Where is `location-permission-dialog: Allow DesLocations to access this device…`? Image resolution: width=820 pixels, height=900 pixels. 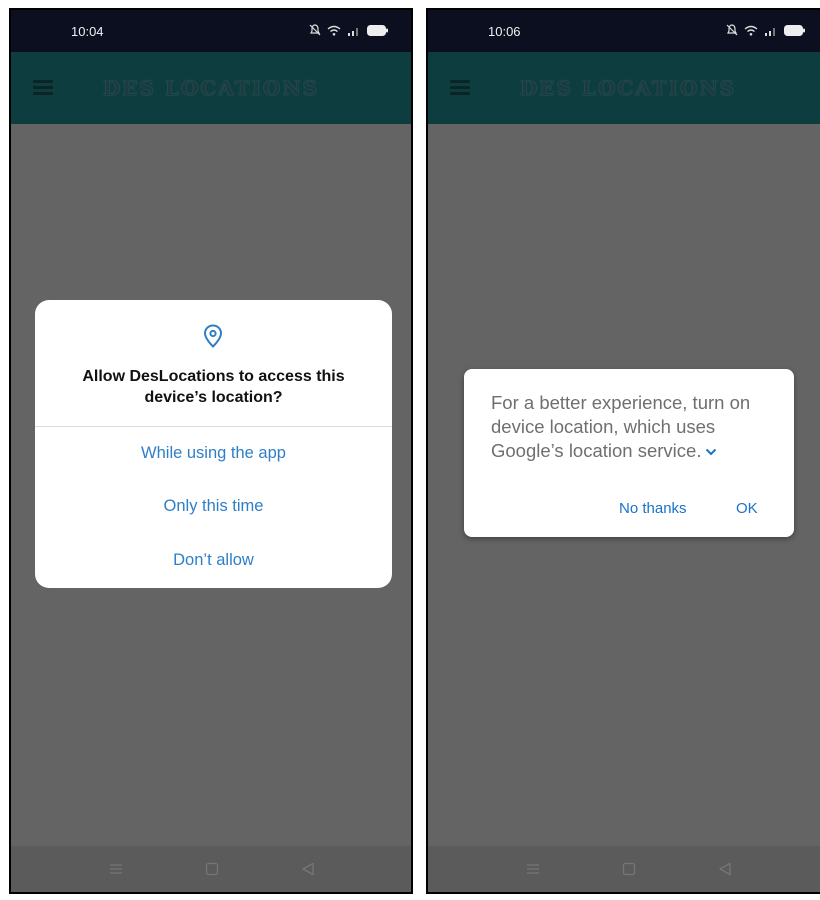
location-permission-dialog: Allow DesLocations to access this device… is located at coordinates (213, 444).